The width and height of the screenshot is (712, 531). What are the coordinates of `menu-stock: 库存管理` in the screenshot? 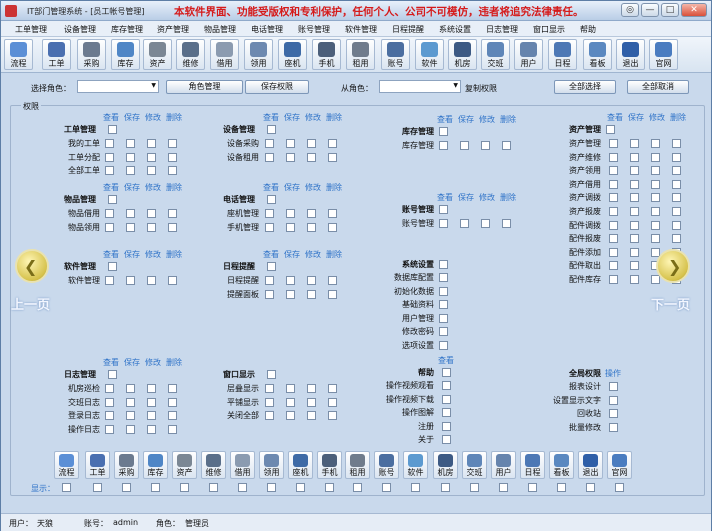 It's located at (127, 29).